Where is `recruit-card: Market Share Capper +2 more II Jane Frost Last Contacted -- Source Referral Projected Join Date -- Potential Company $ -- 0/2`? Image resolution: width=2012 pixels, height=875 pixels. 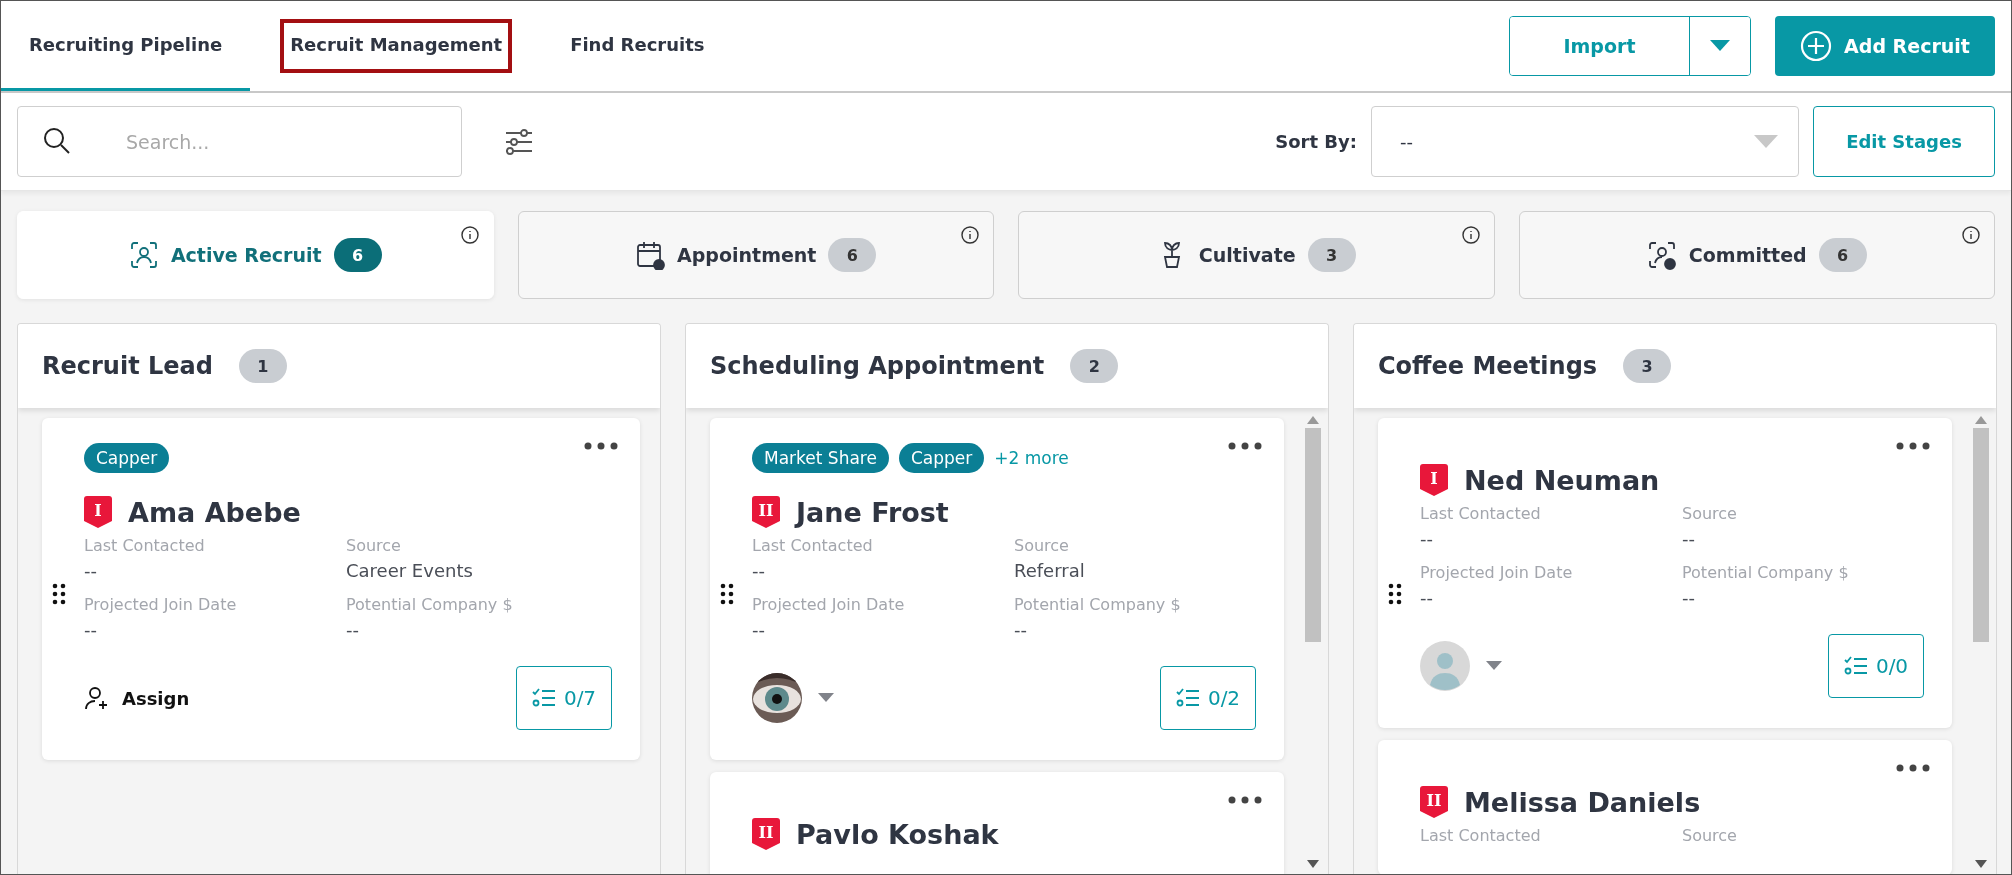 recruit-card: Market Share Capper +2 more II Jane Frost Last Contacted -- Source Referral Projected Join Date -- Potential Company $ -- 0/2 is located at coordinates (997, 589).